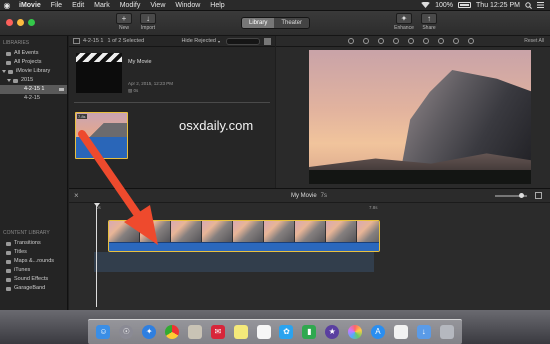 This screenshot has width=550, height=344. I want to click on battery-percent: 100%, so click(444, 5).